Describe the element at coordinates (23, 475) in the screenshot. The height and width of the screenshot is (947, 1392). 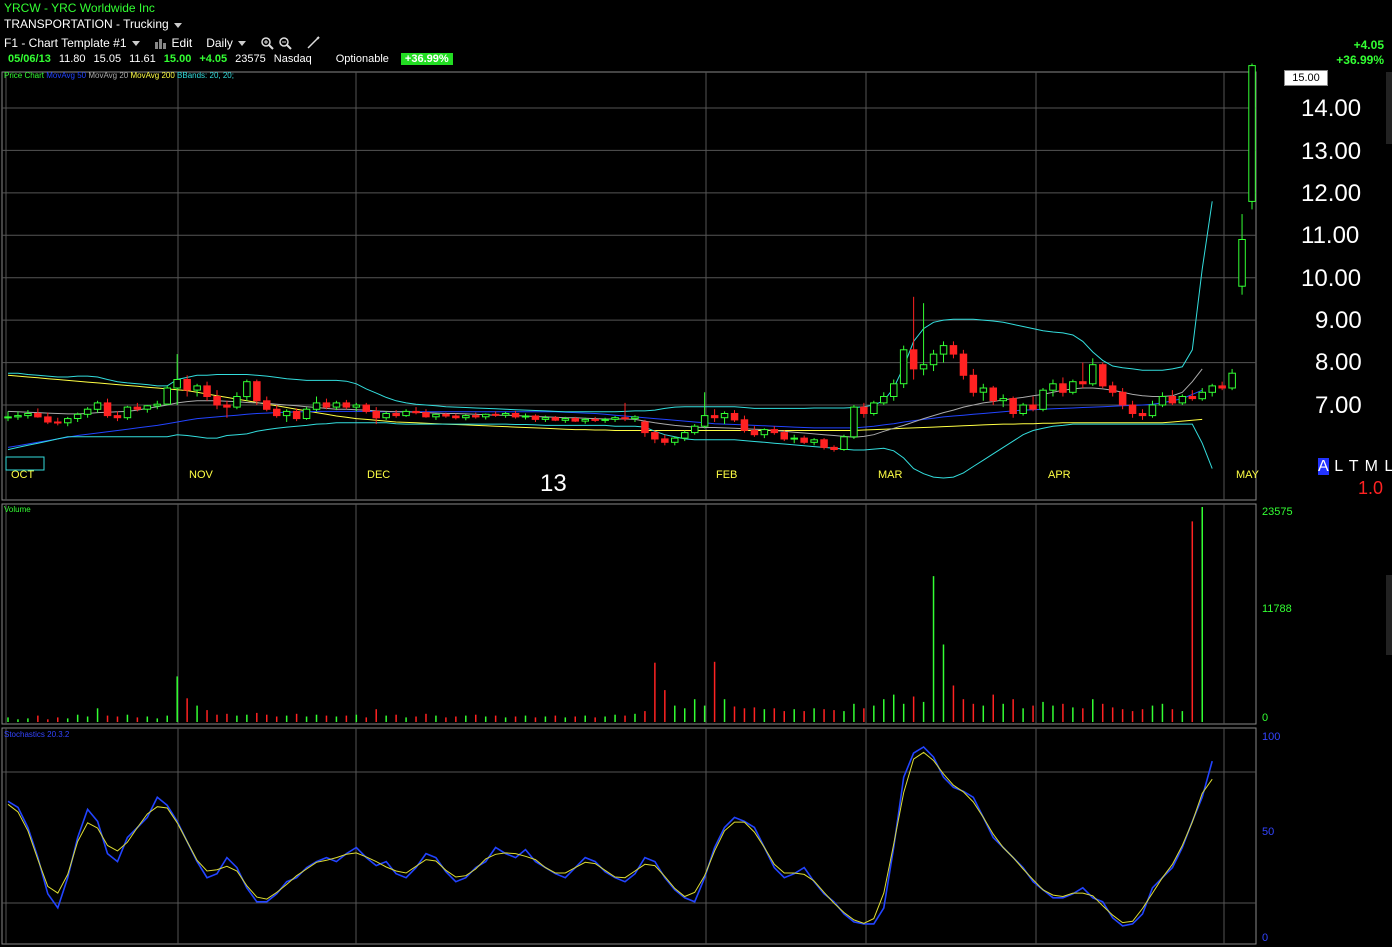
I see `month-label: OCT` at that location.